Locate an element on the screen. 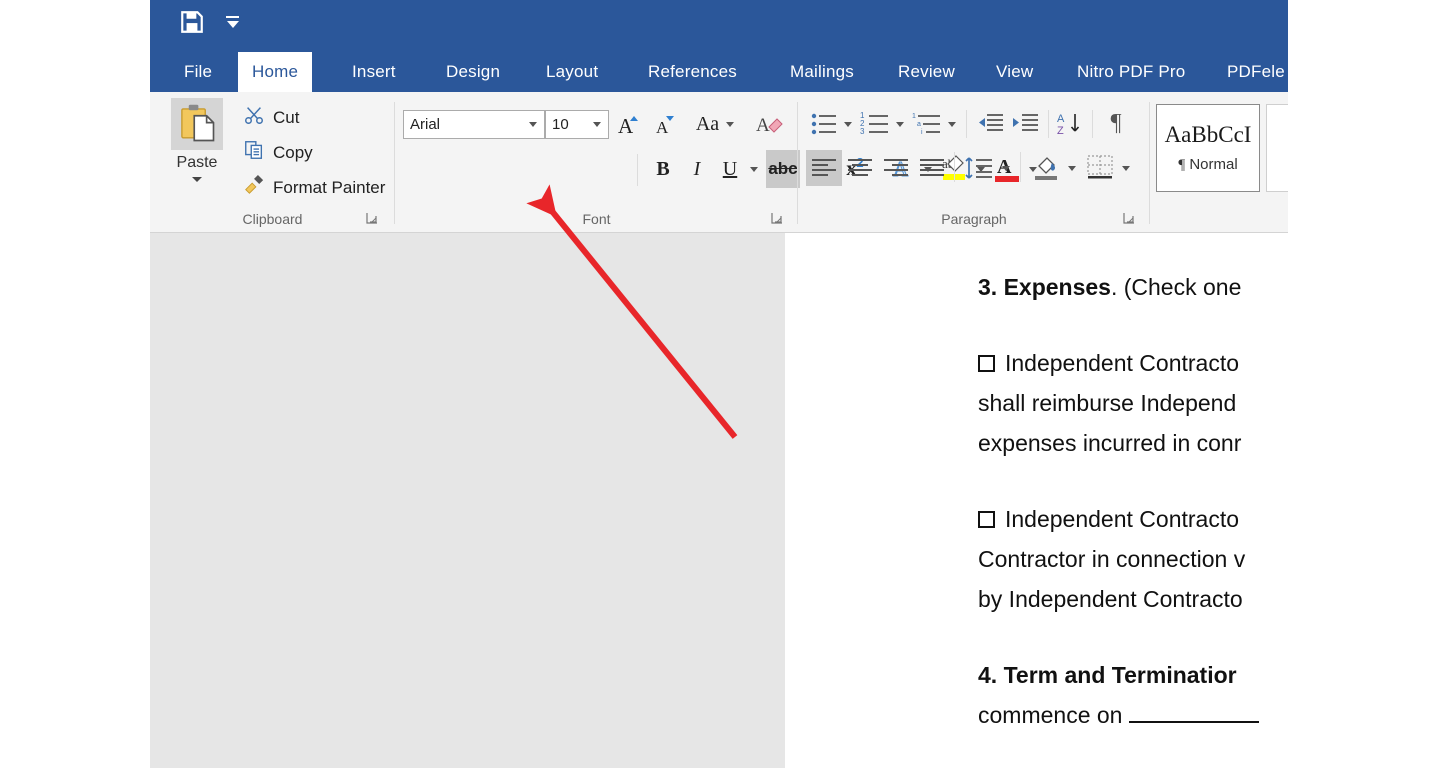 Image resolution: width=1437 pixels, height=768 pixels. ribbon-tab-file: File is located at coordinates (198, 72).